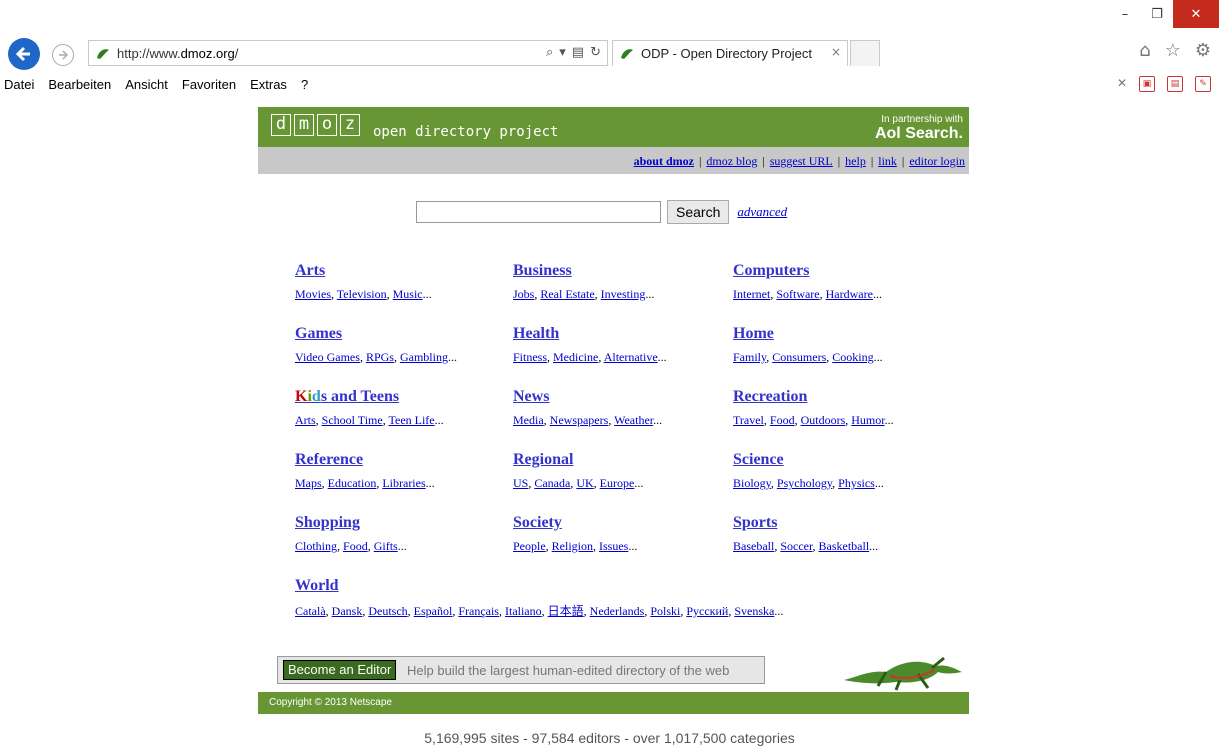 Image resolution: width=1219 pixels, height=746 pixels. What do you see at coordinates (865, 53) in the screenshot?
I see `new-tab-button` at bounding box center [865, 53].